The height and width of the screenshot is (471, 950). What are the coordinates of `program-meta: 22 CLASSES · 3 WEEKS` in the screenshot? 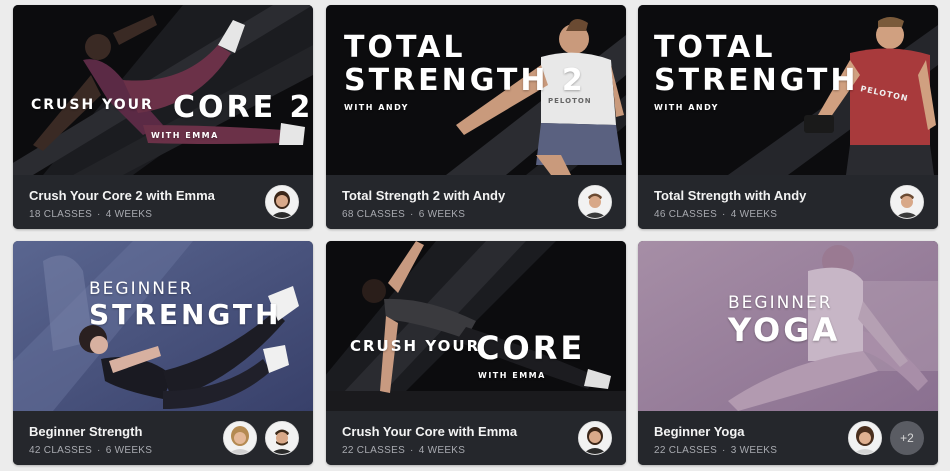 It's located at (715, 450).